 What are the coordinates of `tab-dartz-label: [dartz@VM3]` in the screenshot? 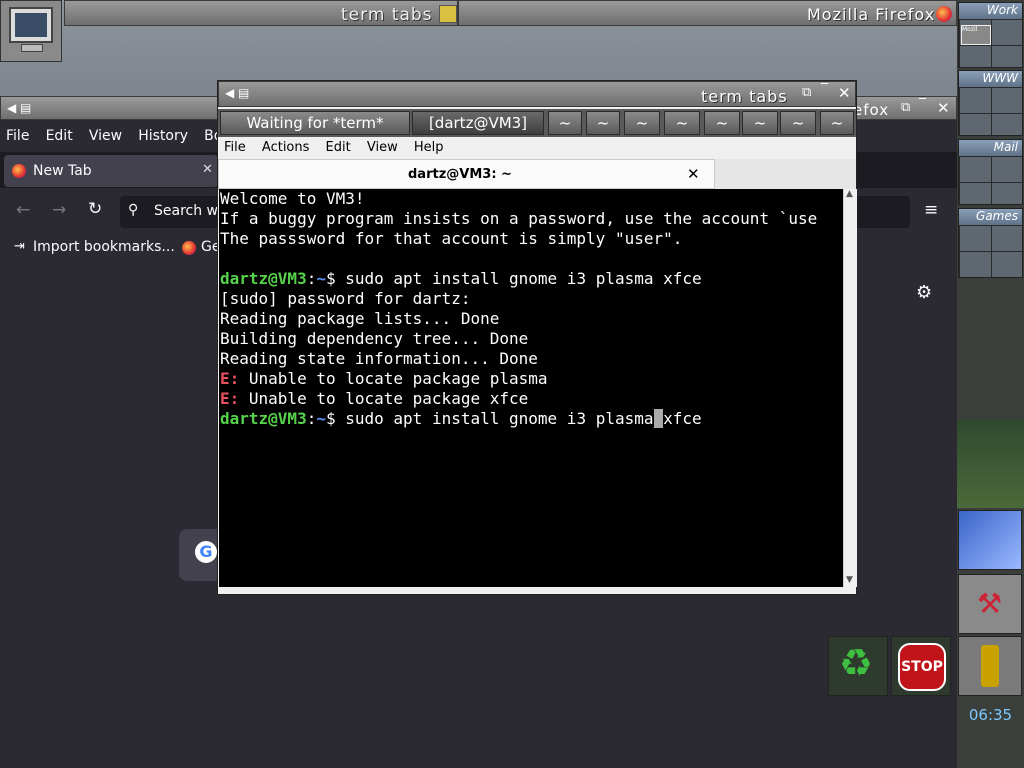 It's located at (478, 123).